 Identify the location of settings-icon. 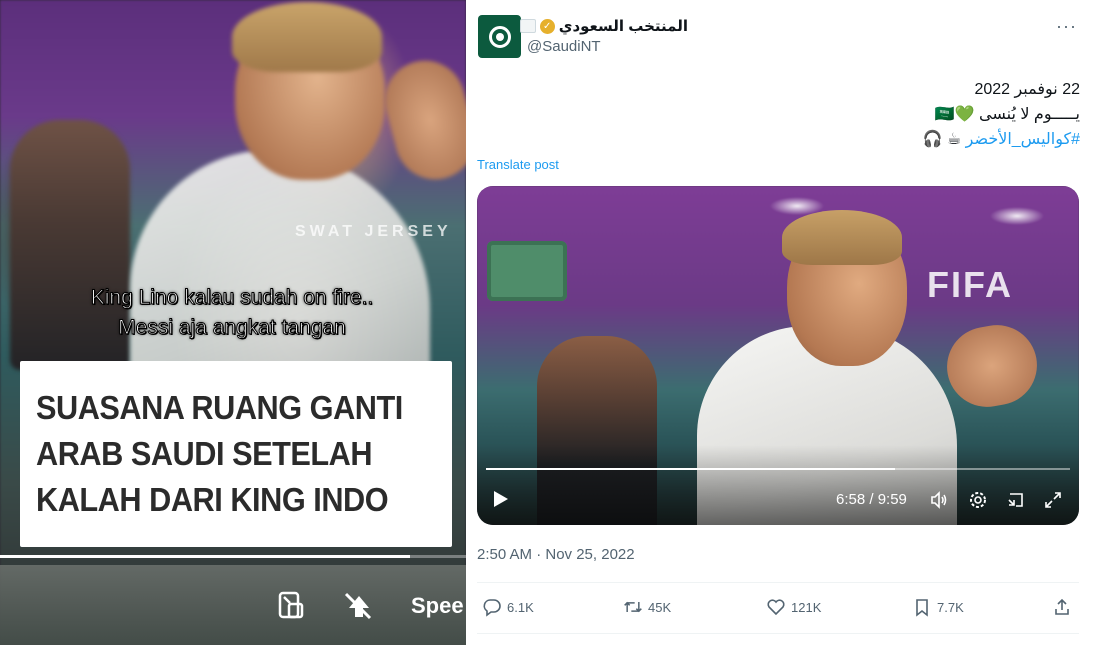
(978, 500).